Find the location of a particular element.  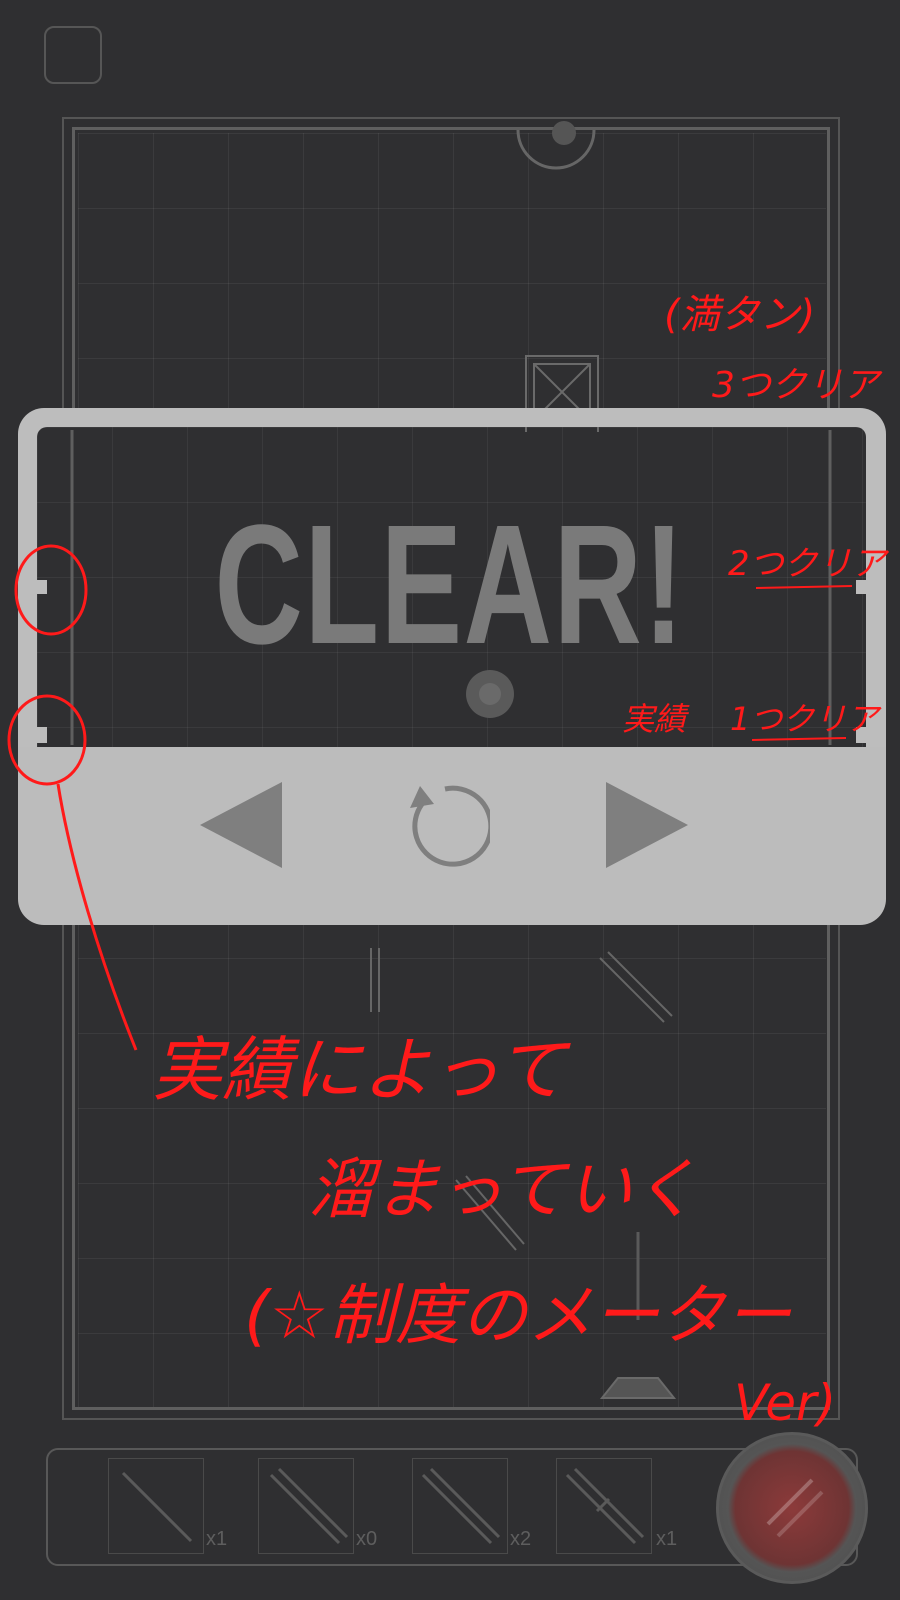

annotation-achievement: 実績 is located at coordinates (654, 719).